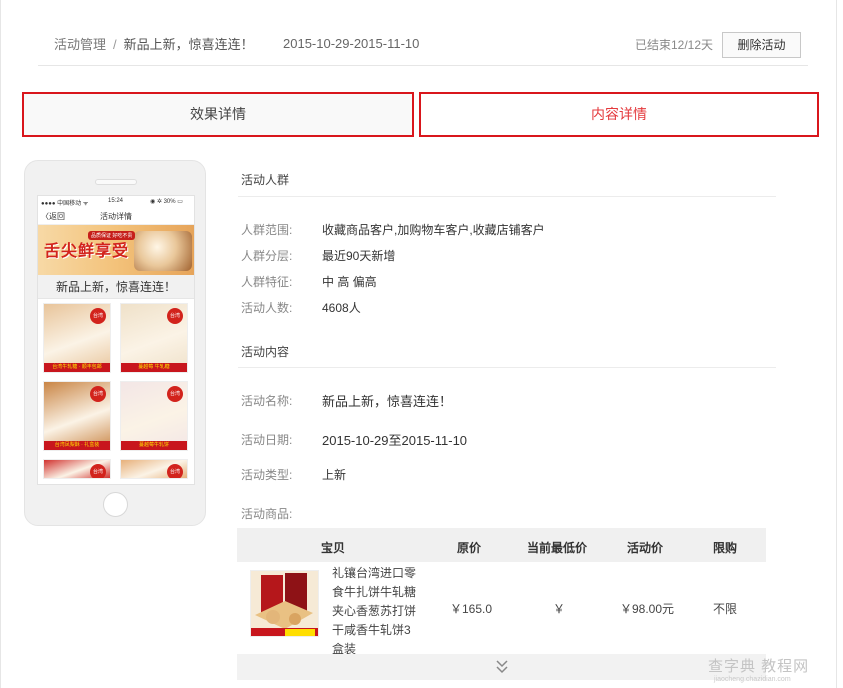  I want to click on phone-product-image: 台湾台湾凤梨酥 · 礼盒装, so click(77, 416).